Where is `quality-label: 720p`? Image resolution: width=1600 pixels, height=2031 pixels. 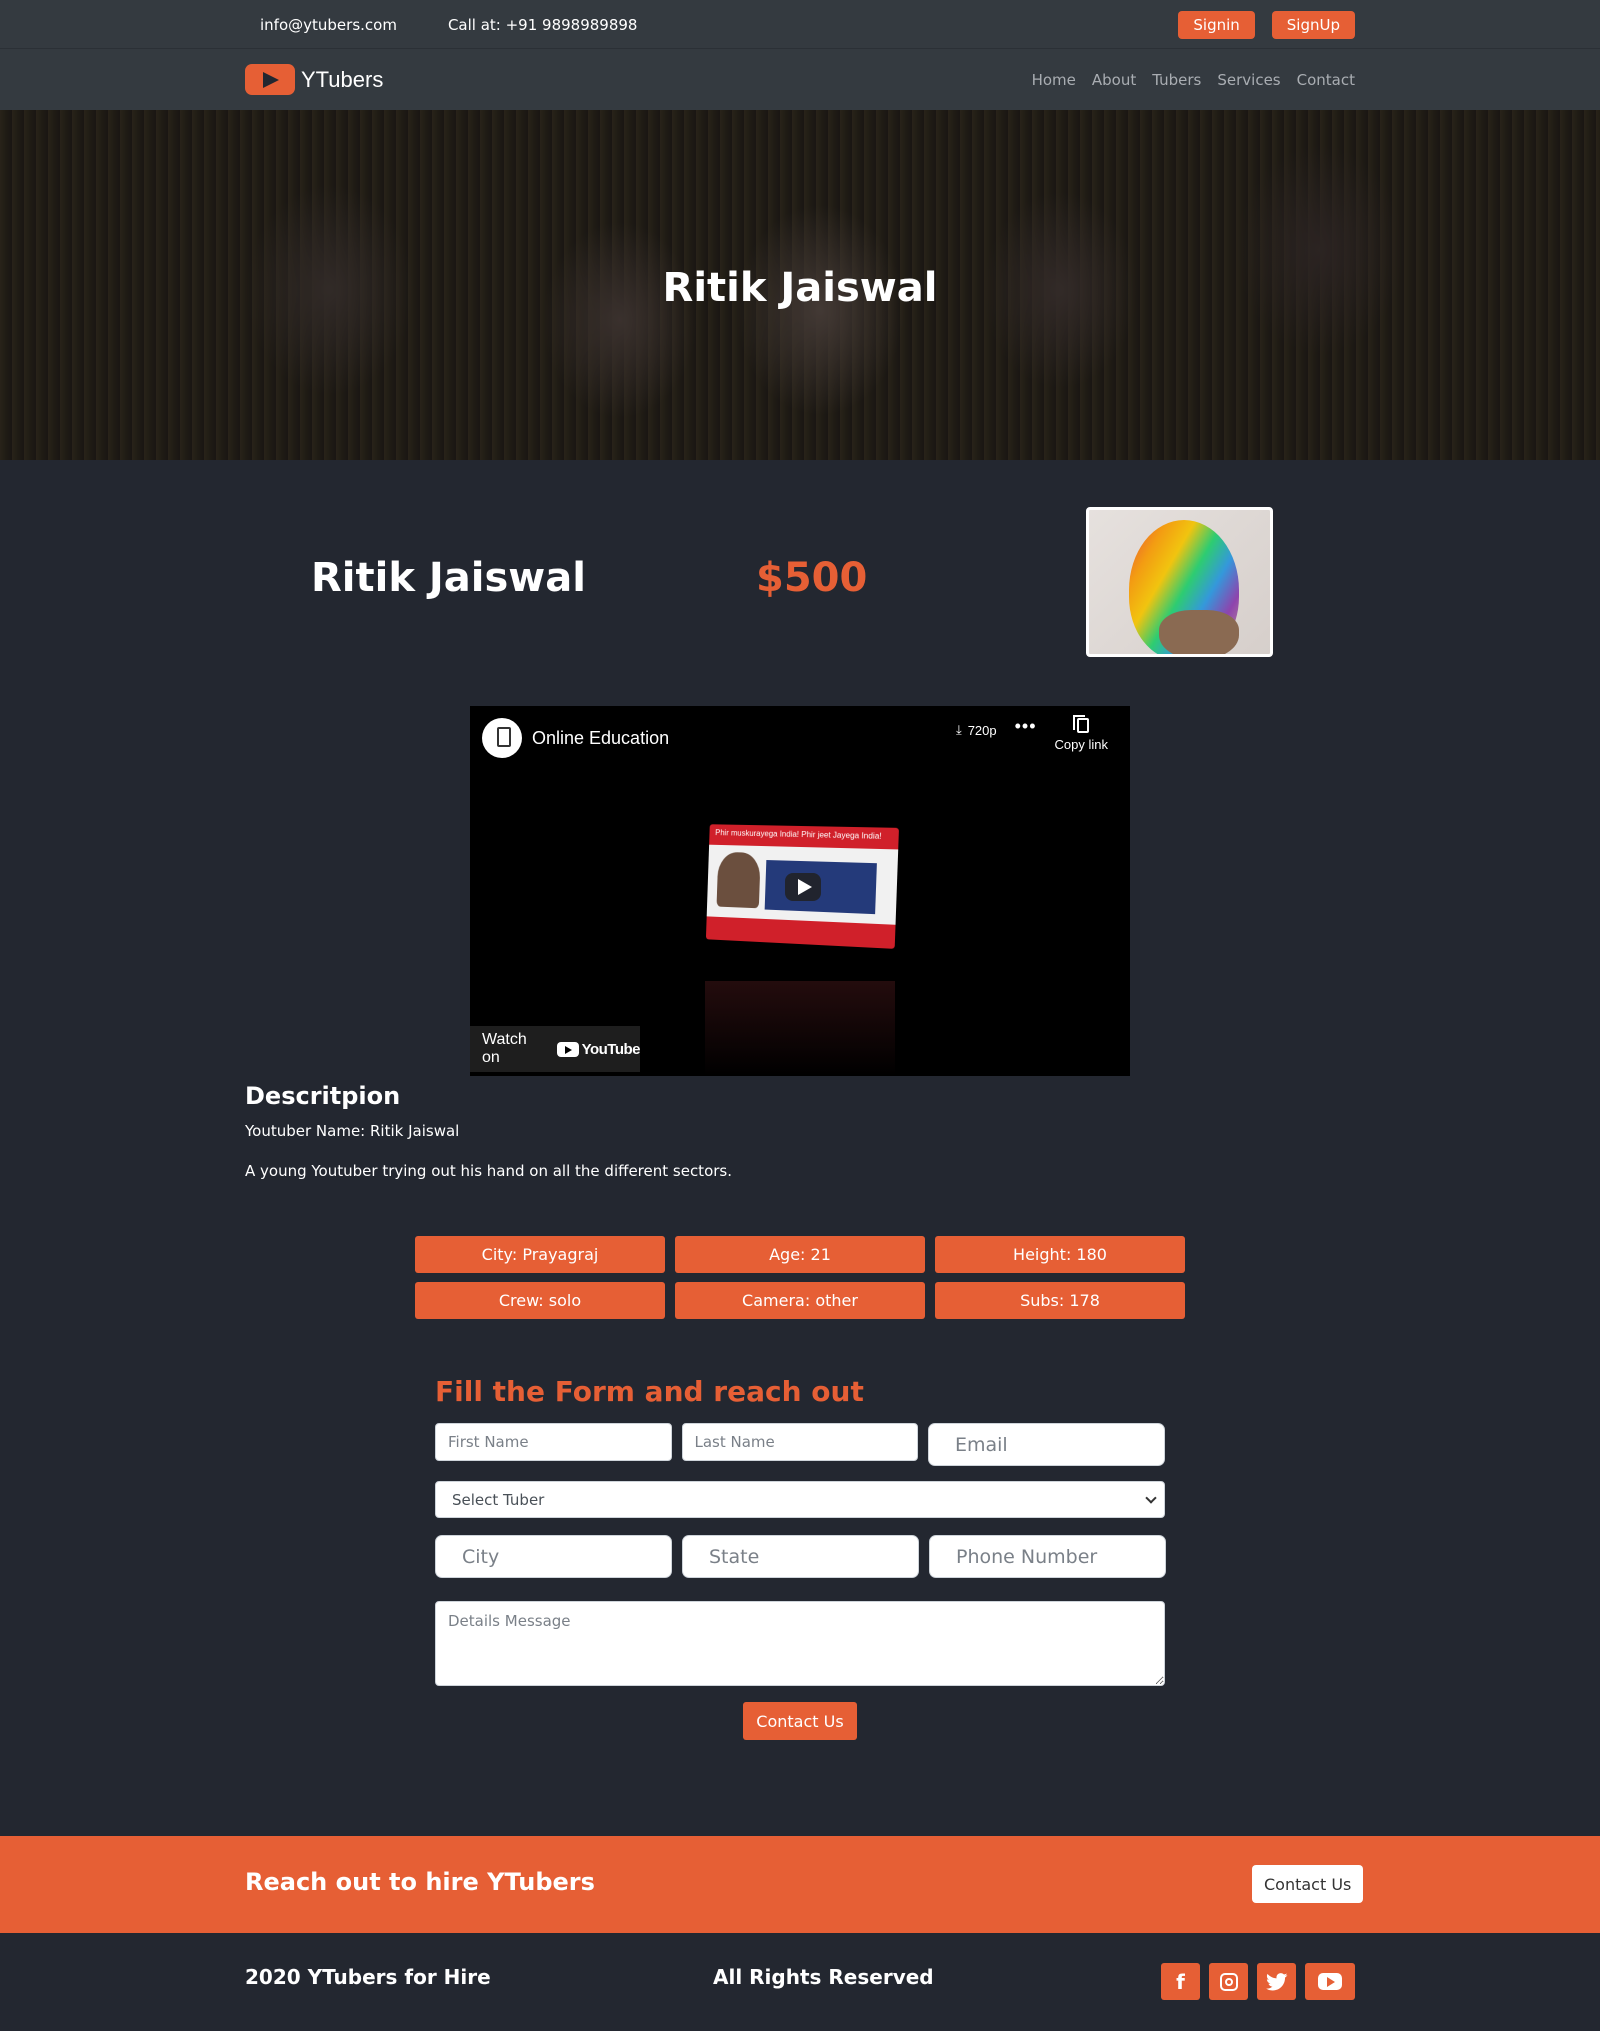 quality-label: 720p is located at coordinates (982, 730).